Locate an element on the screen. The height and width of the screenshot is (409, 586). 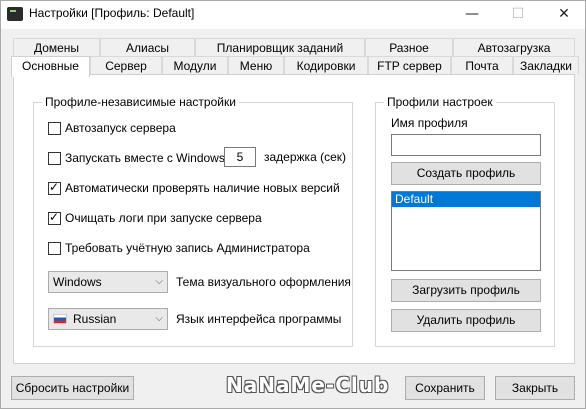
minimize-button: — is located at coordinates (472, 15).